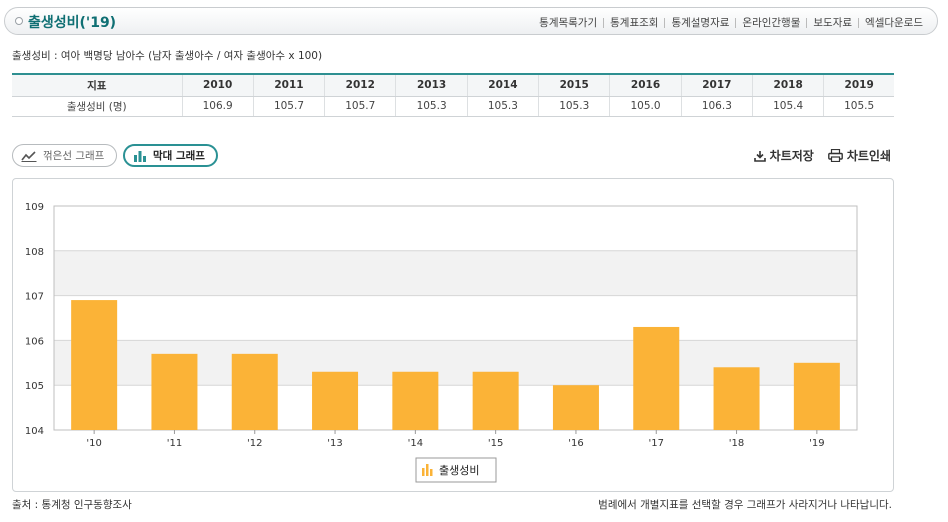 The image size is (948, 522). I want to click on table-cell: 105.0, so click(645, 106).